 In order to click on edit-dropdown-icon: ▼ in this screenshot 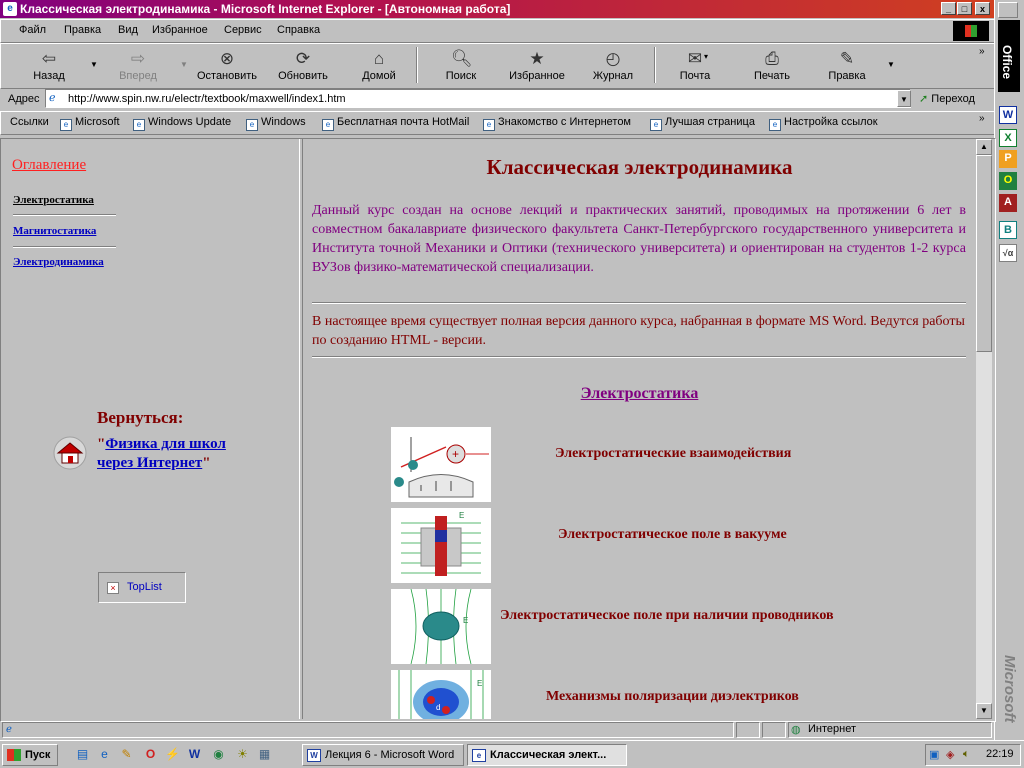, I will do `click(891, 64)`.